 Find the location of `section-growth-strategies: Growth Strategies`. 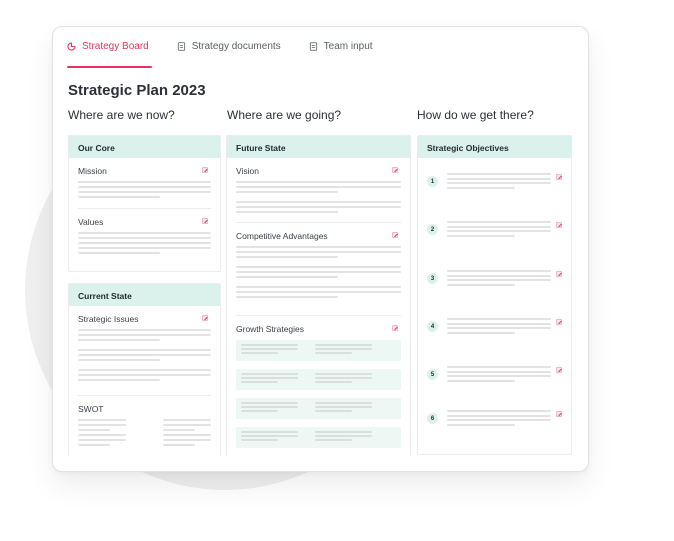

section-growth-strategies: Growth Strategies is located at coordinates (318, 382).